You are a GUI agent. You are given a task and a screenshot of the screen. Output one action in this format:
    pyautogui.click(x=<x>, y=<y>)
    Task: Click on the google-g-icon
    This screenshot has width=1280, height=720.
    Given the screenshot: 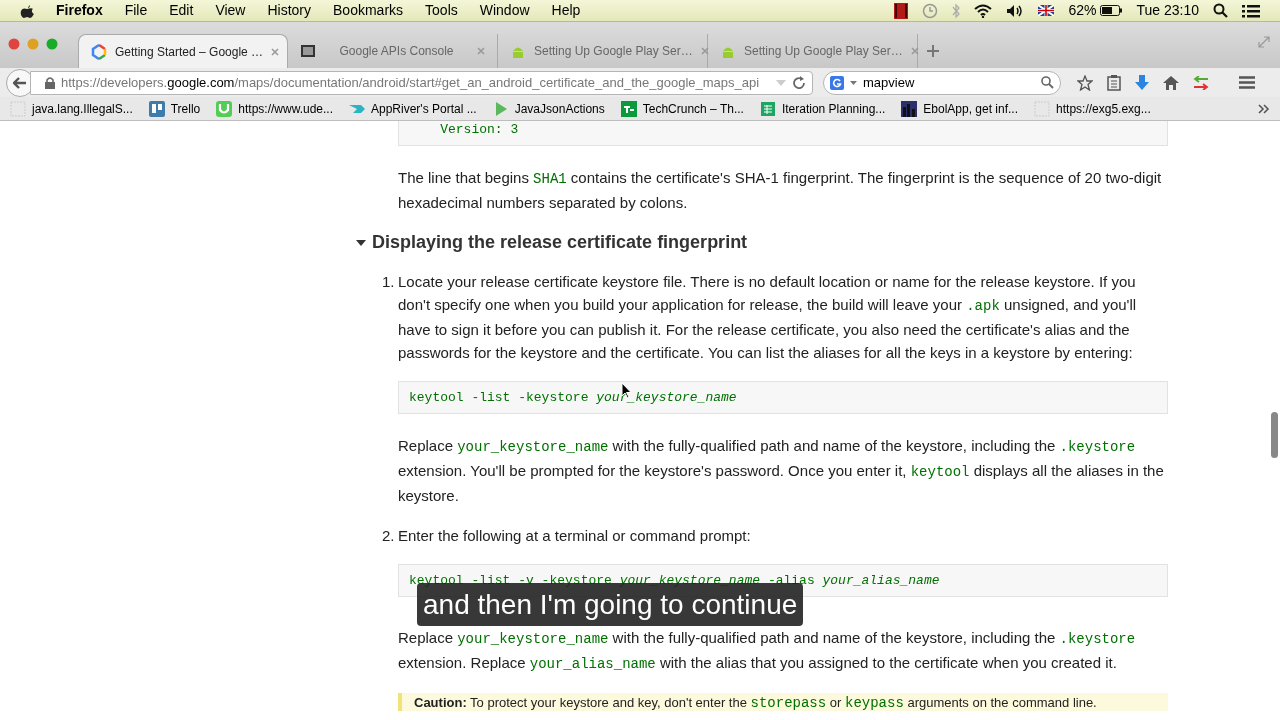 What is the action you would take?
    pyautogui.click(x=837, y=82)
    